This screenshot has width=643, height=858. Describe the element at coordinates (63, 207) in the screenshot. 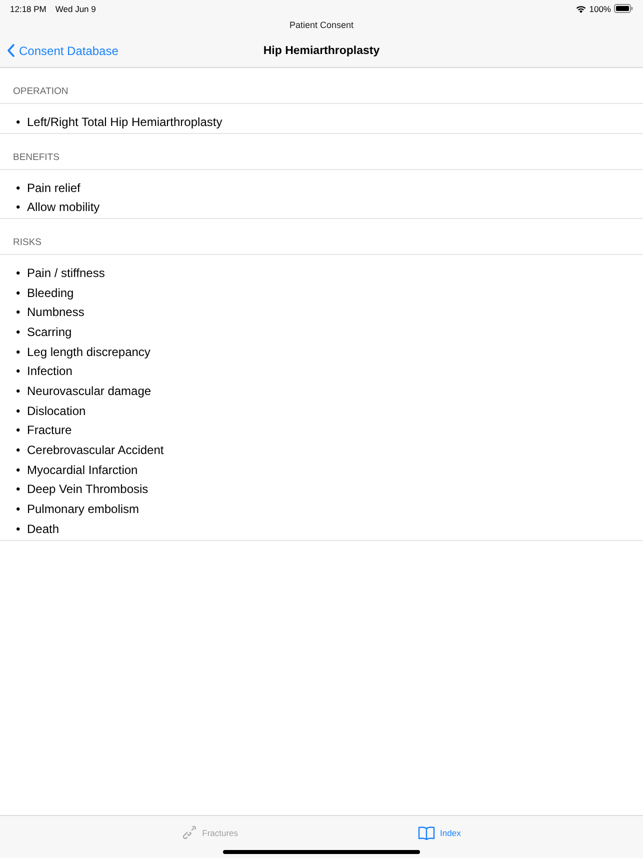

I see `list-item: Allow mobility` at that location.